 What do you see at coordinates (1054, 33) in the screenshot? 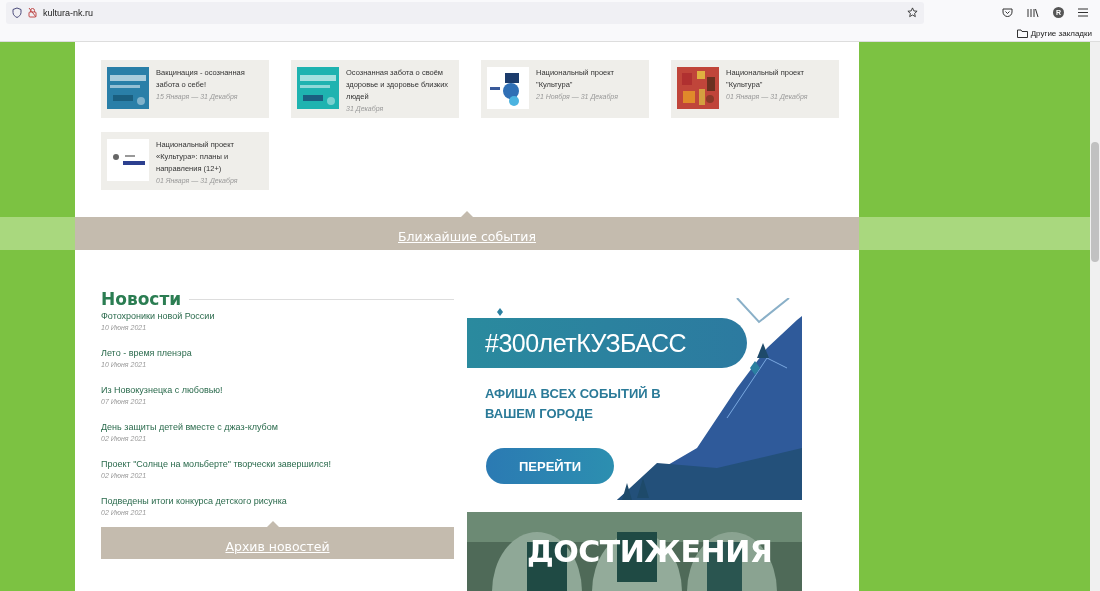
I see `bookmarks-folder: Другие закладки` at bounding box center [1054, 33].